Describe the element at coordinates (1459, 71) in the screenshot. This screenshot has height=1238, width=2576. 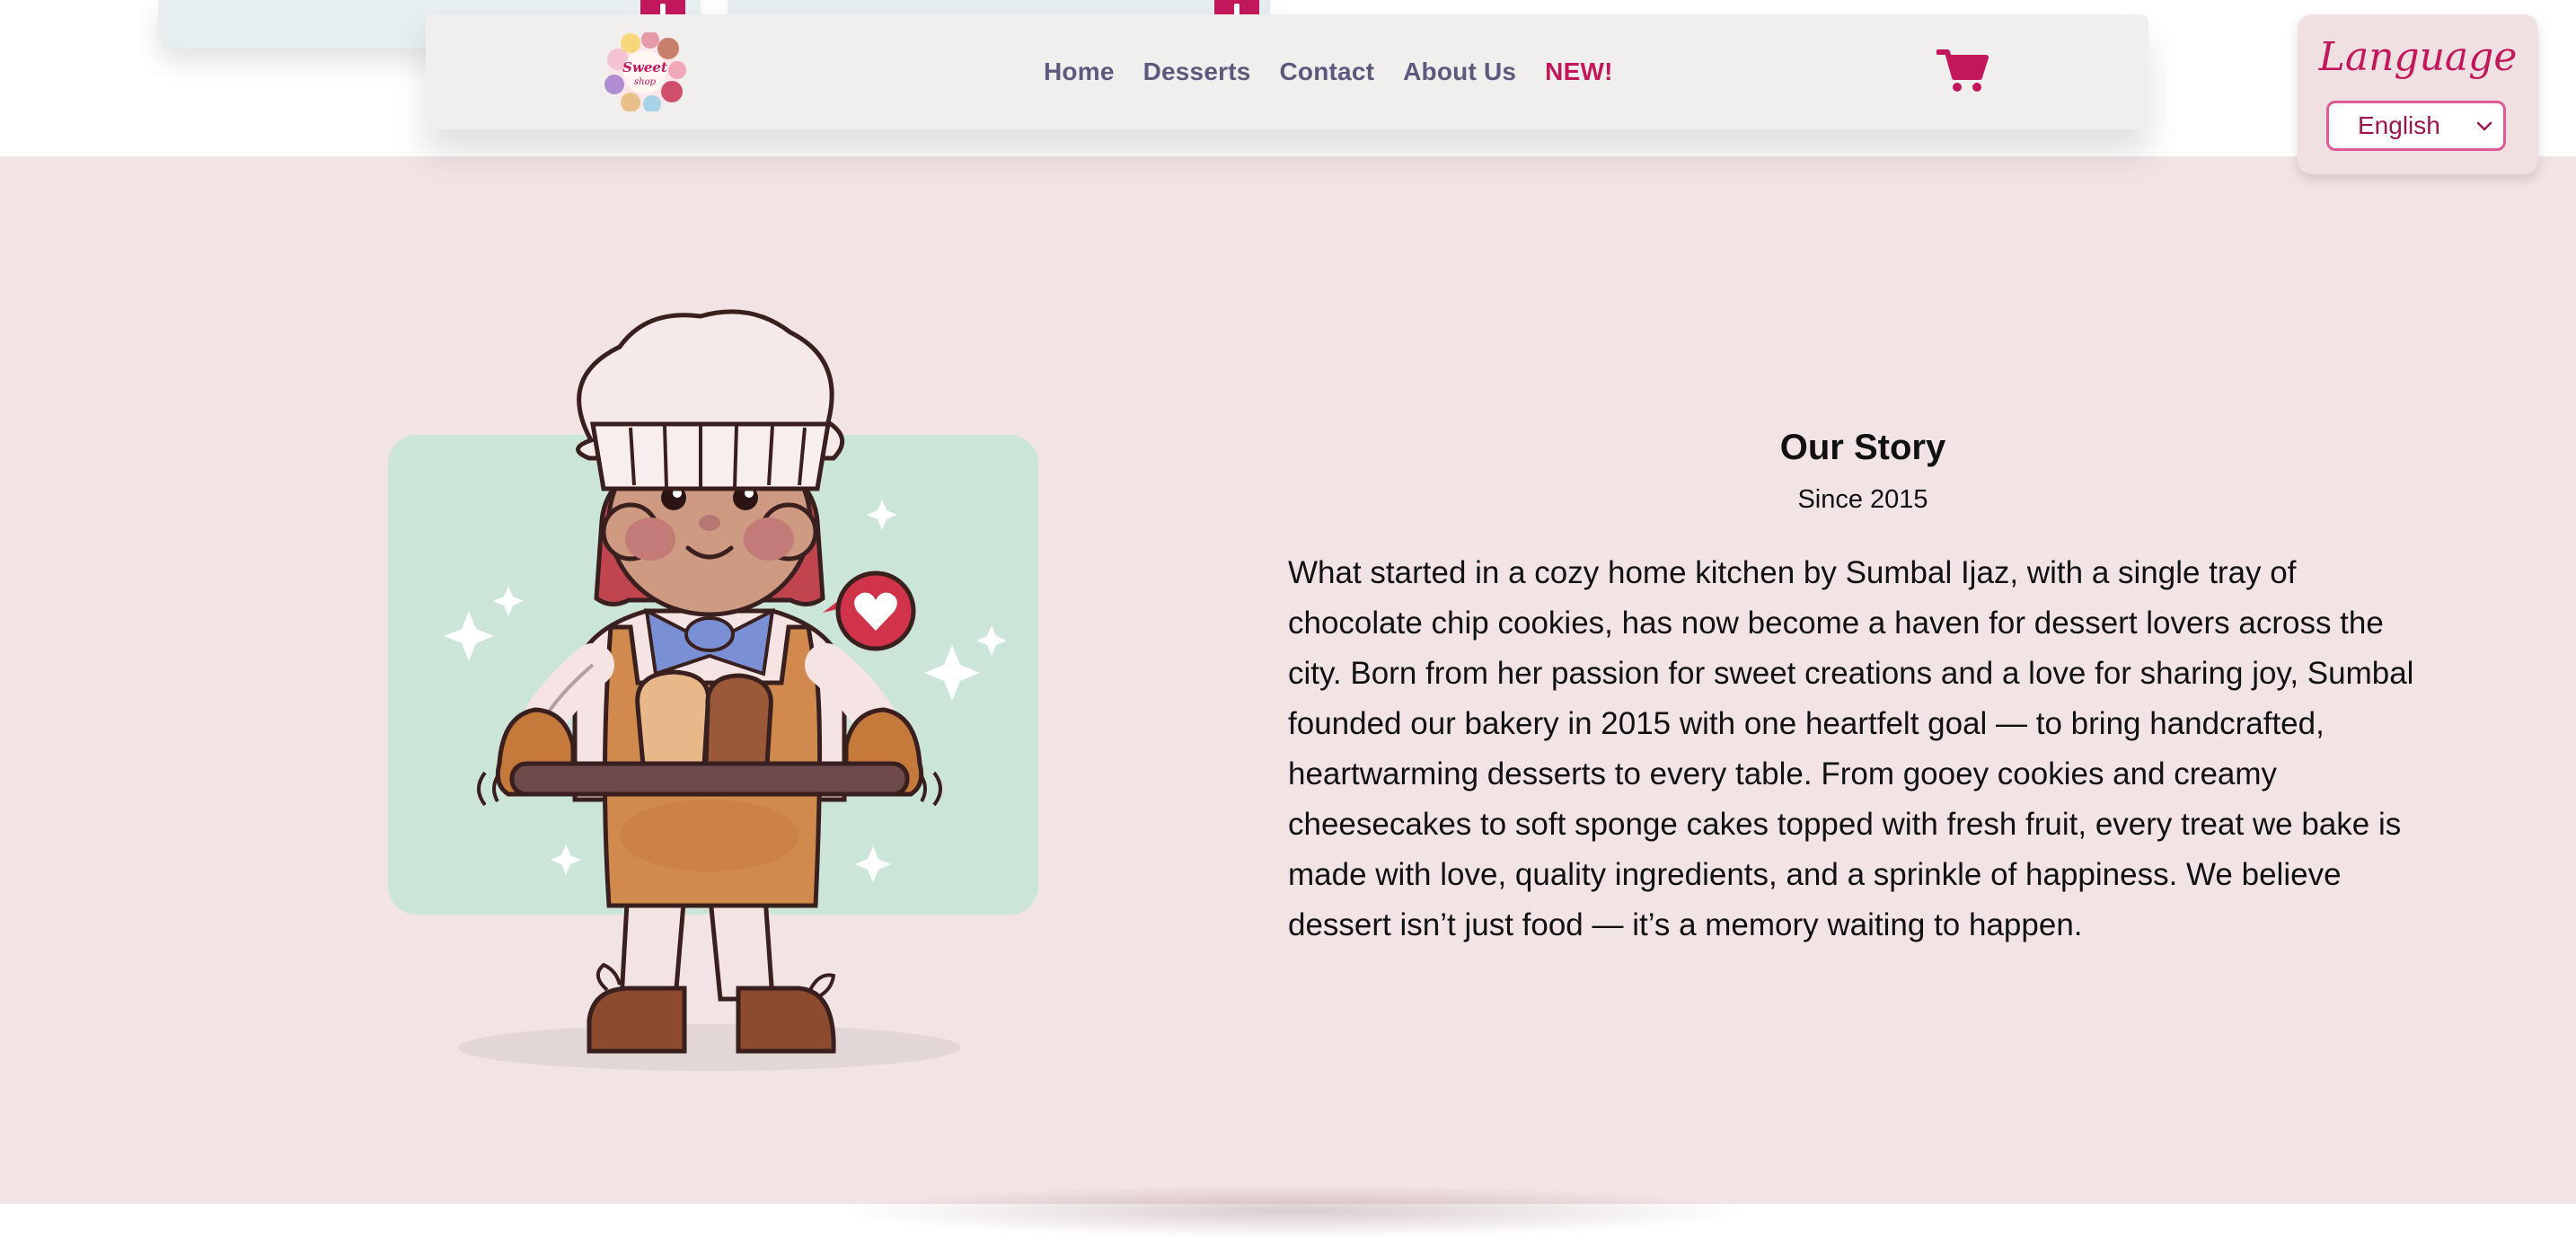
I see `nav-link-about-us: About Us` at that location.